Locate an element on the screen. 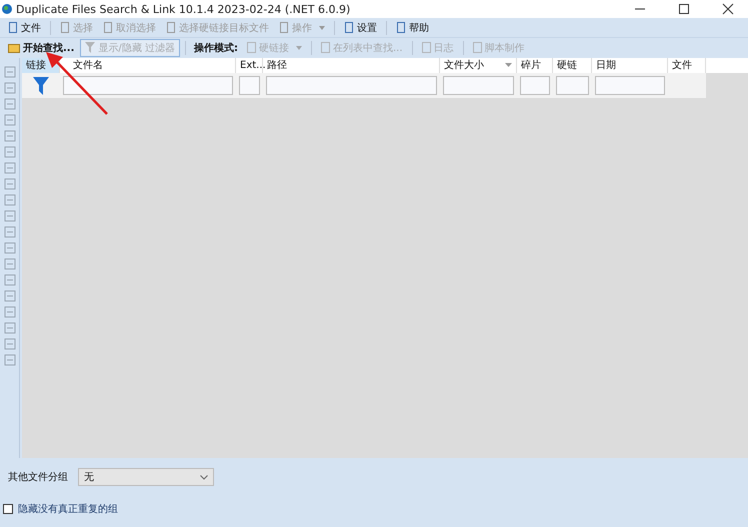 The height and width of the screenshot is (527, 748). menu-item: 设置 is located at coordinates (360, 28).